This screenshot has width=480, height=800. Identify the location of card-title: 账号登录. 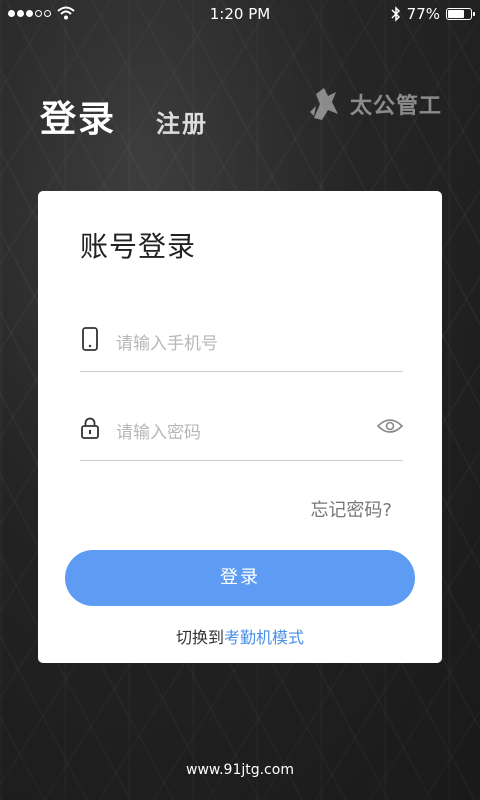
(138, 246).